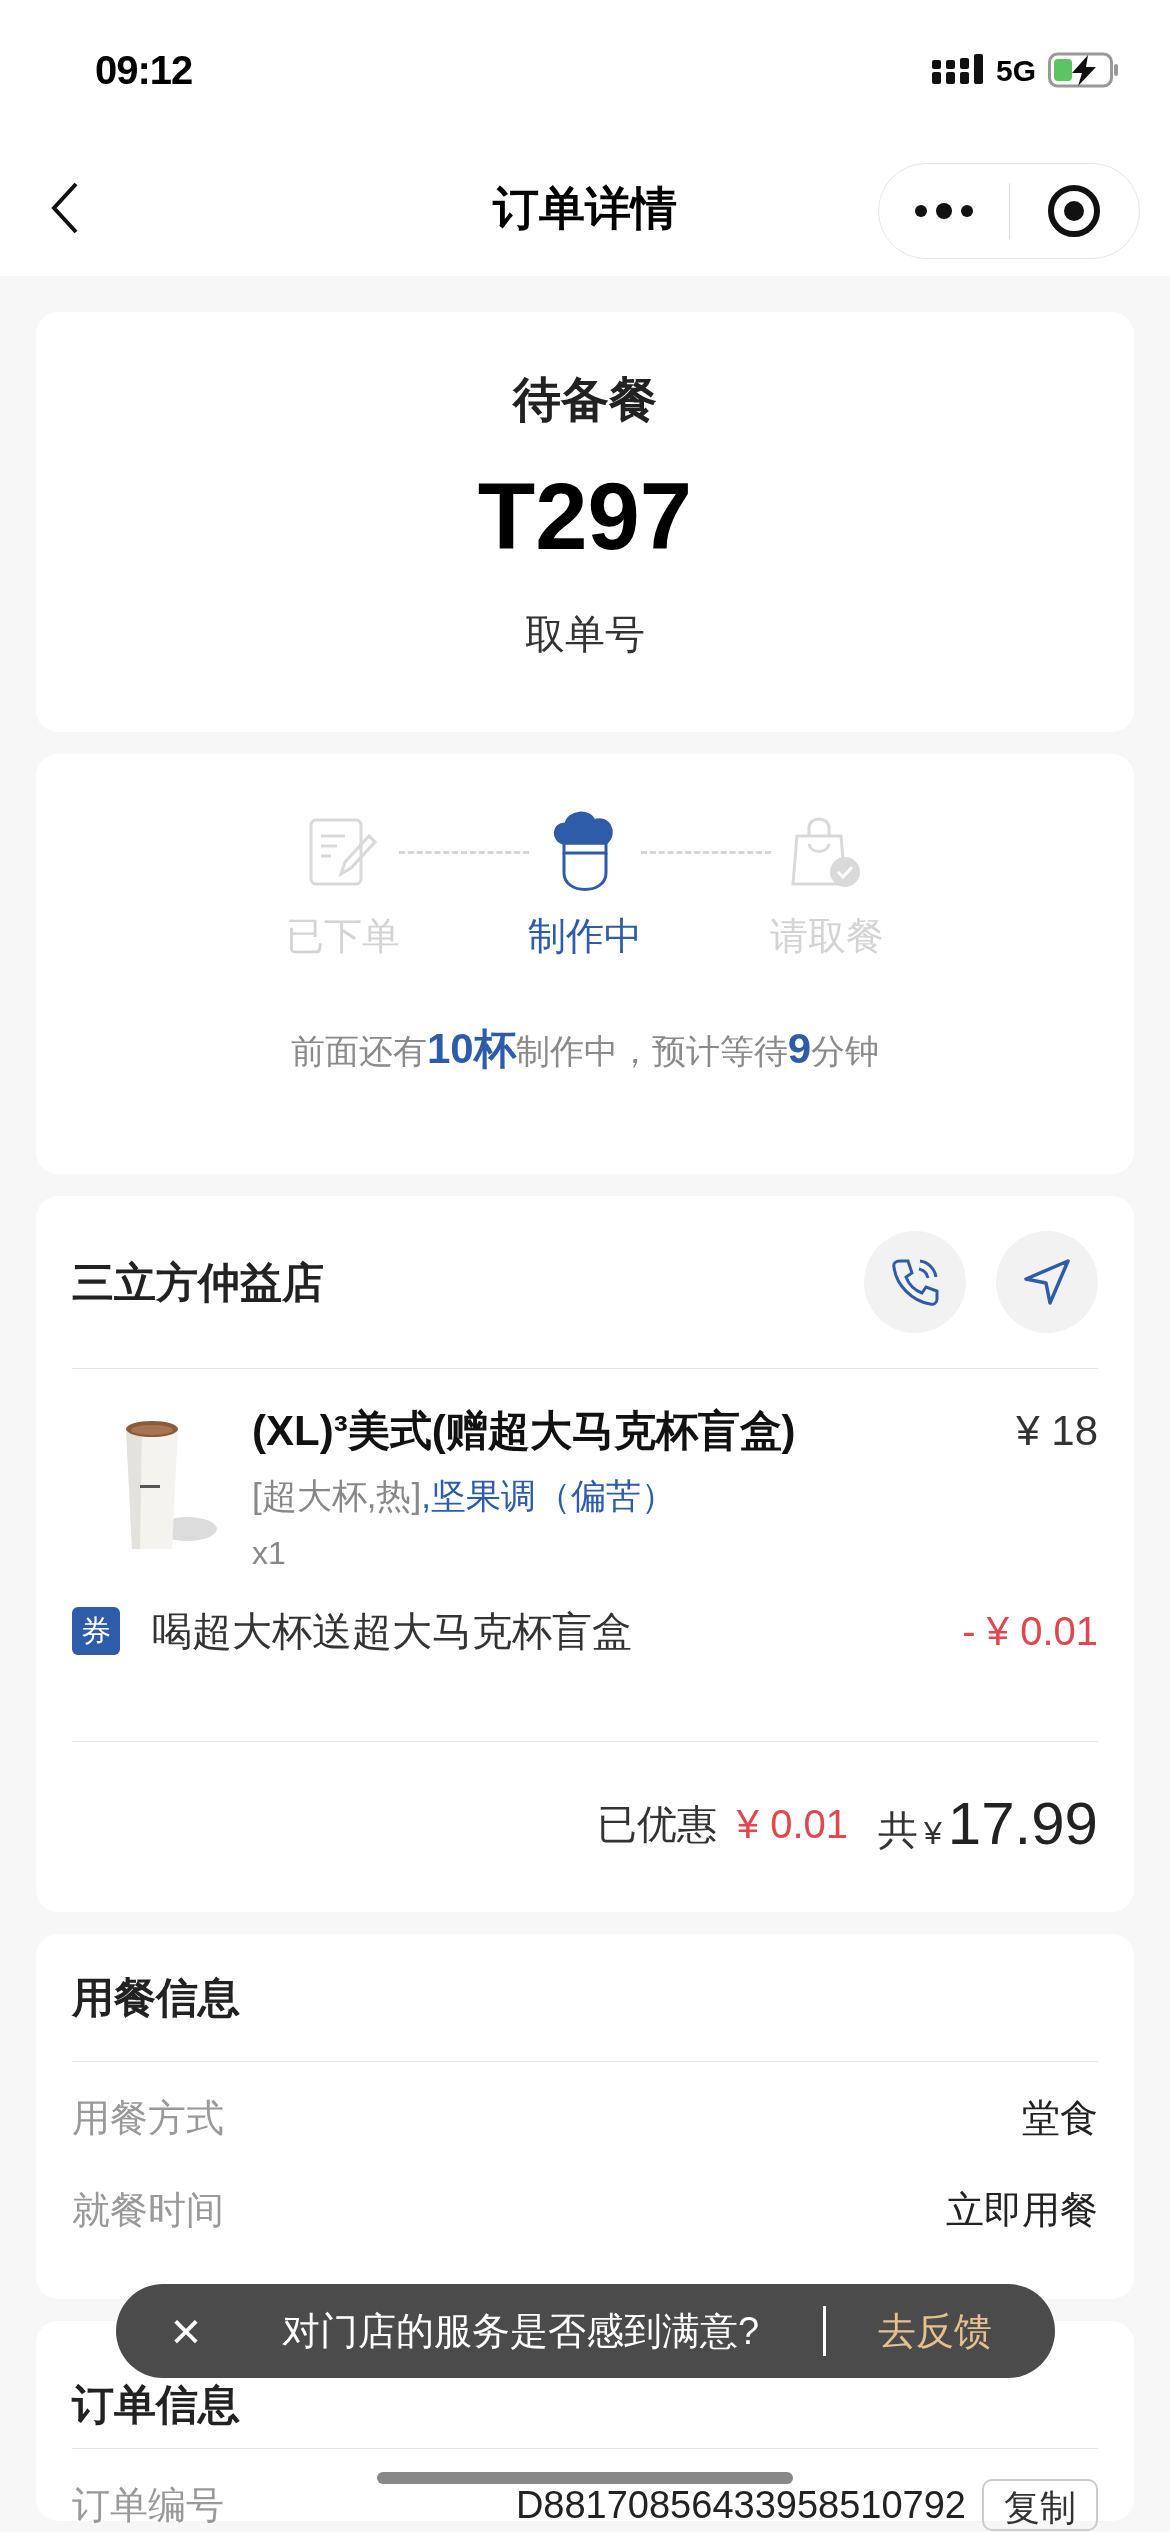 The height and width of the screenshot is (2532, 1170). Describe the element at coordinates (1015, 70) in the screenshot. I see `network-label: 5G` at that location.